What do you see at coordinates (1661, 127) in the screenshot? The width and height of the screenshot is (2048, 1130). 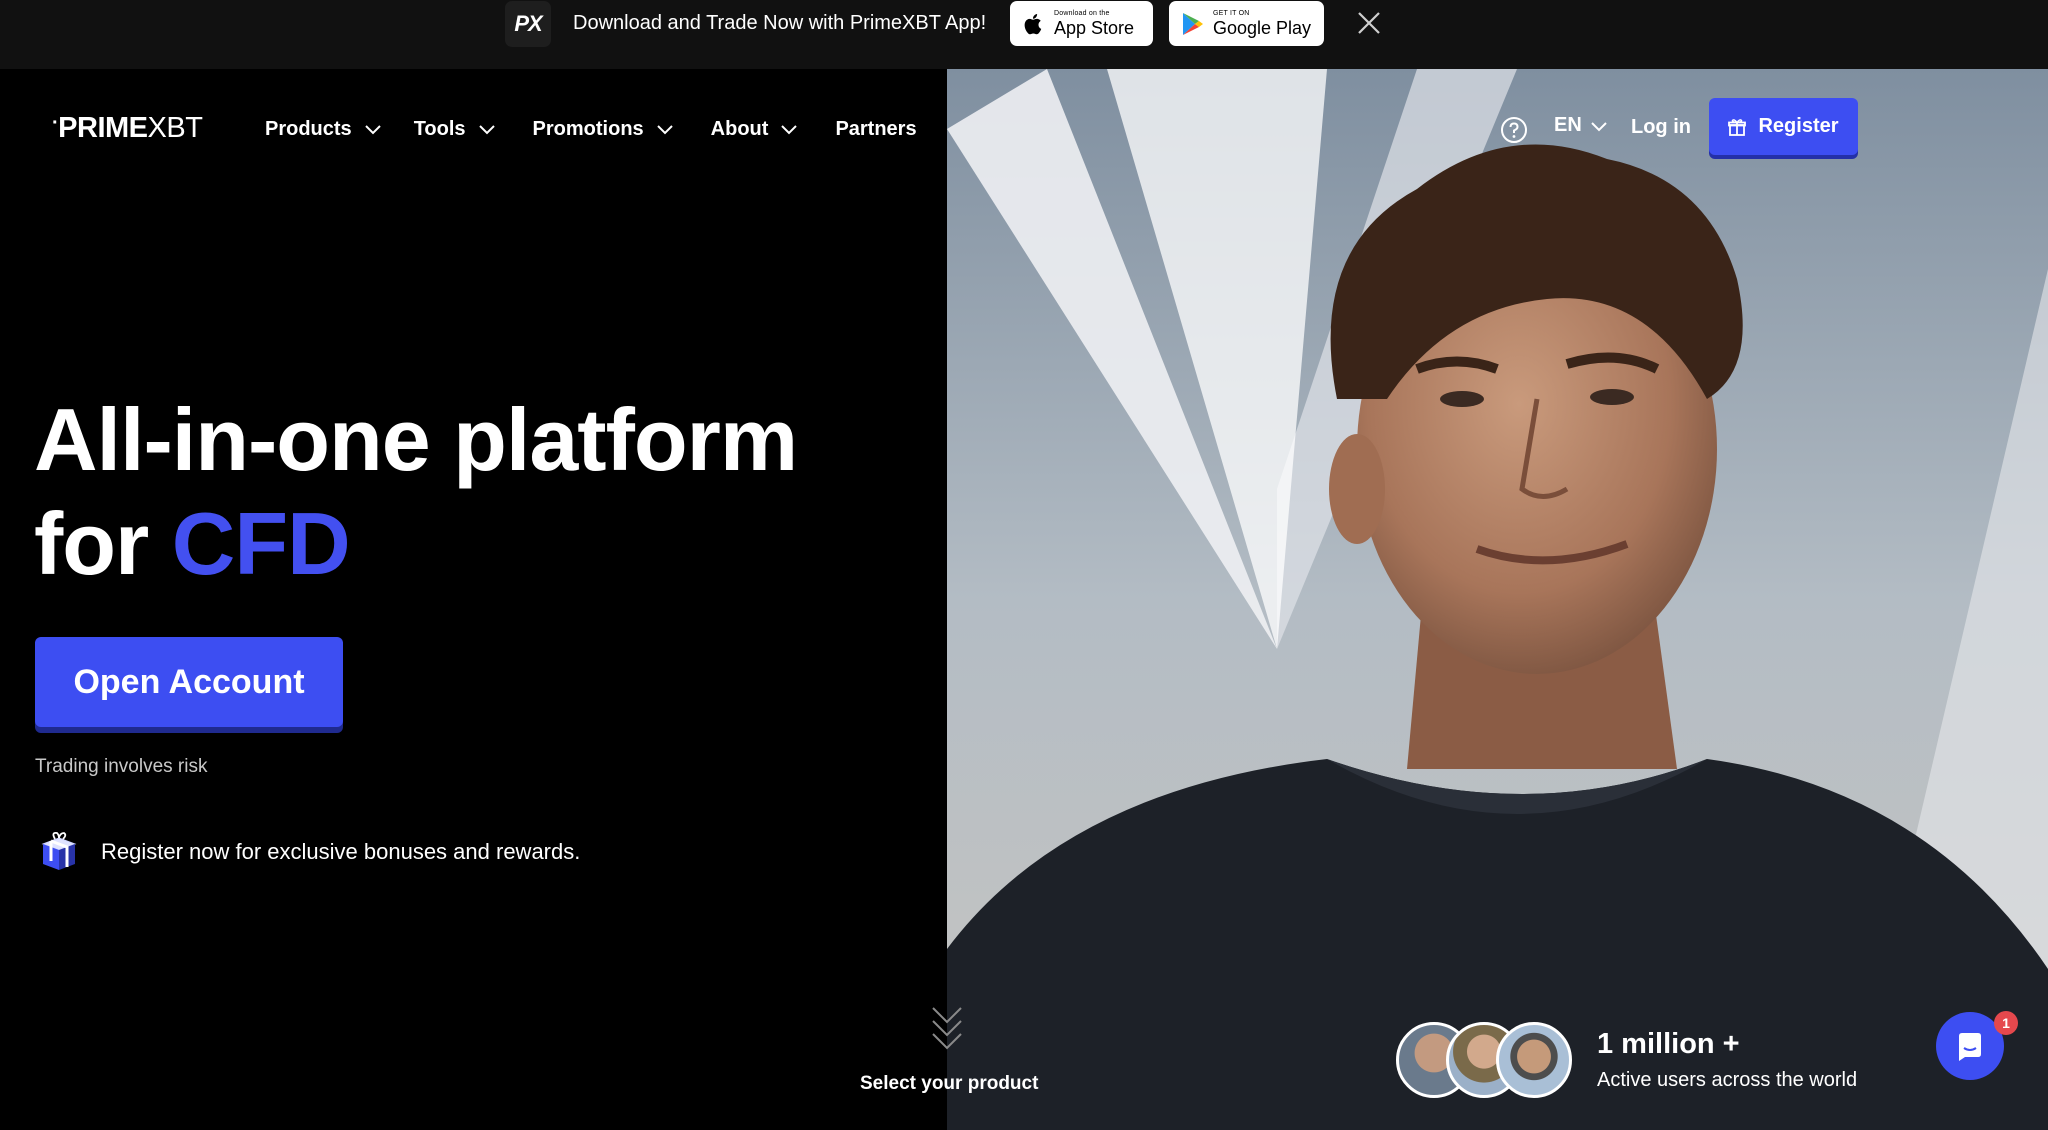 I see `login-link: Log in` at bounding box center [1661, 127].